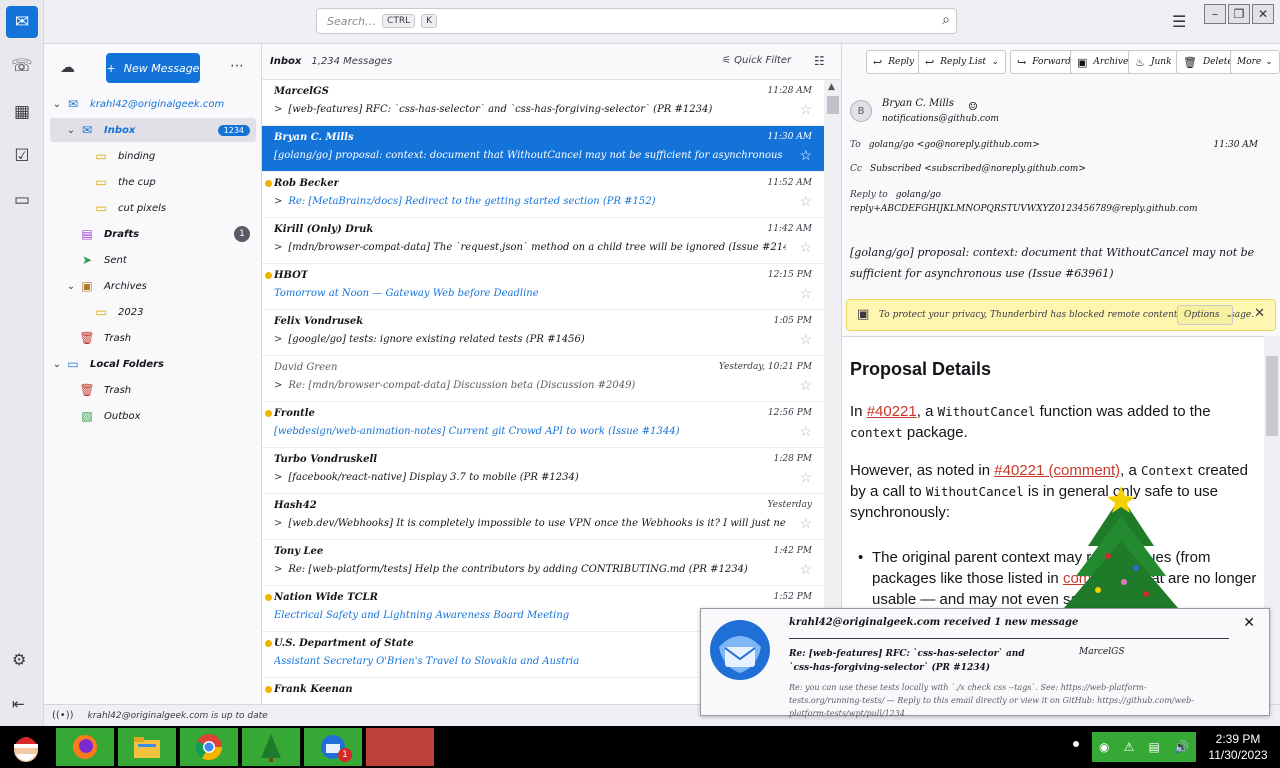 Image resolution: width=1280 pixels, height=768 pixels. What do you see at coordinates (1238, 747) in the screenshot?
I see `taskbar-clock: 2:39 PM 11/30/2023` at bounding box center [1238, 747].